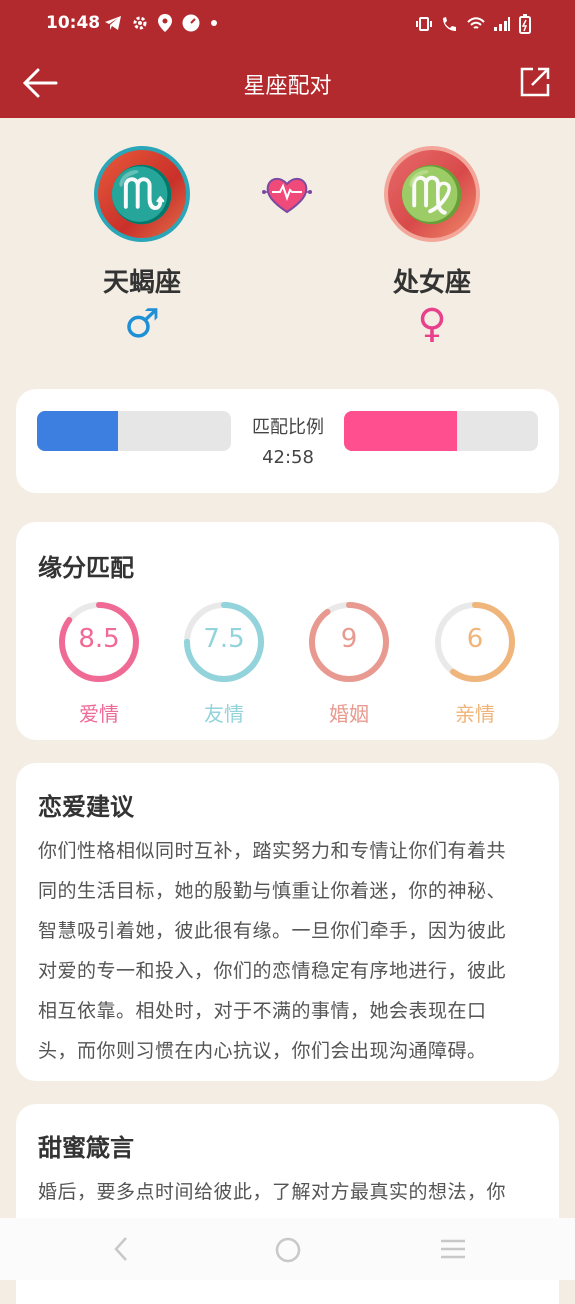  I want to click on male-icon: ♂, so click(142, 324).